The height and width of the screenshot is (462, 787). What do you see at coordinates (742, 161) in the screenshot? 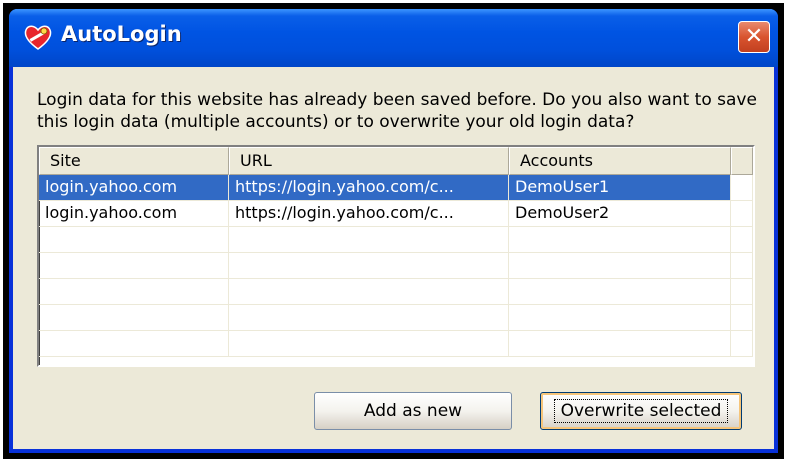
I see `column-header-filler` at bounding box center [742, 161].